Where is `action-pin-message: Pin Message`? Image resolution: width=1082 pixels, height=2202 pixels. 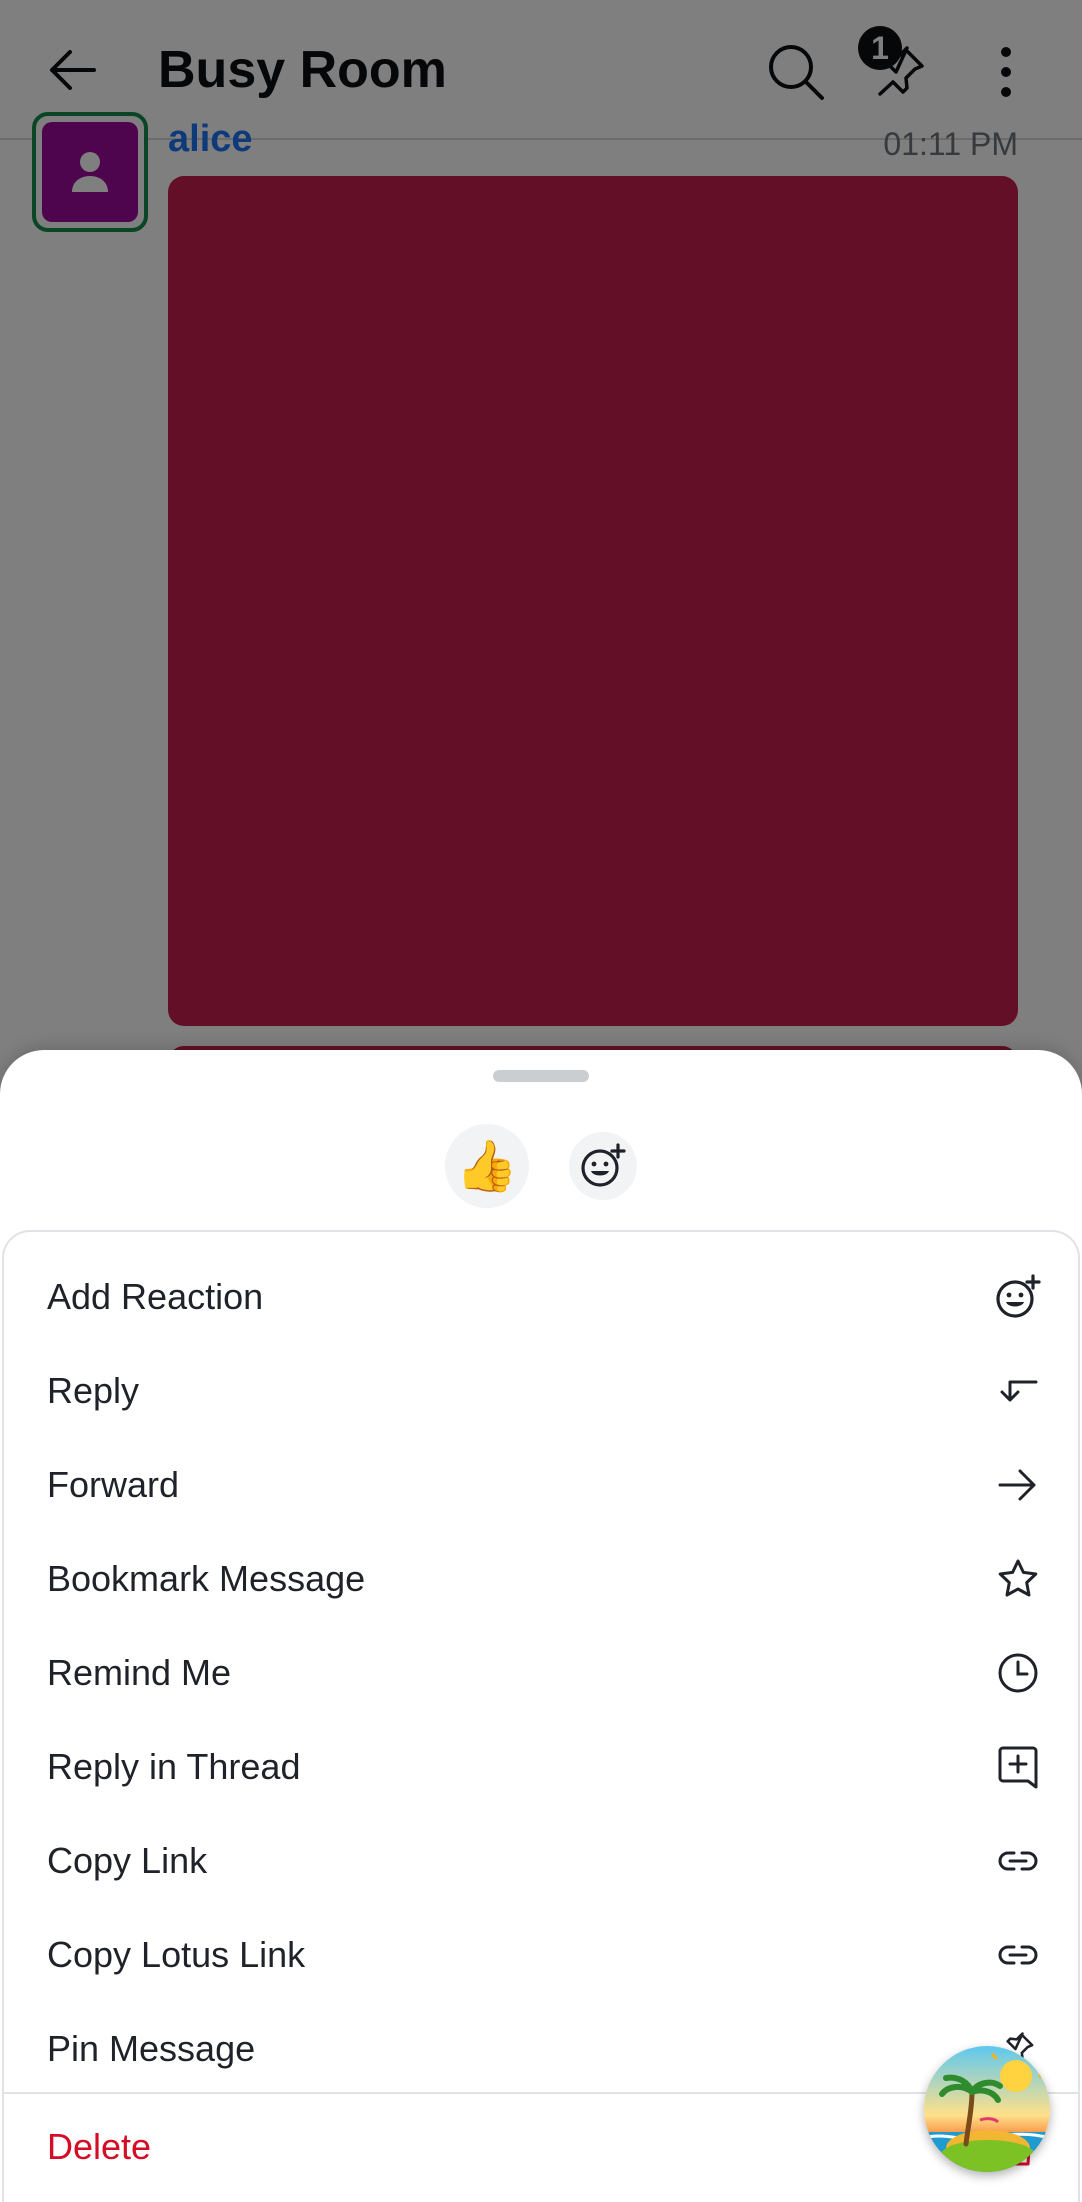 action-pin-message: Pin Message is located at coordinates (541, 2049).